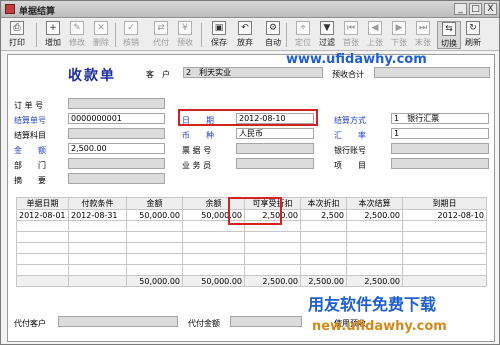  Describe the element at coordinates (375, 42) in the screenshot. I see `prev-label: 上张` at that location.